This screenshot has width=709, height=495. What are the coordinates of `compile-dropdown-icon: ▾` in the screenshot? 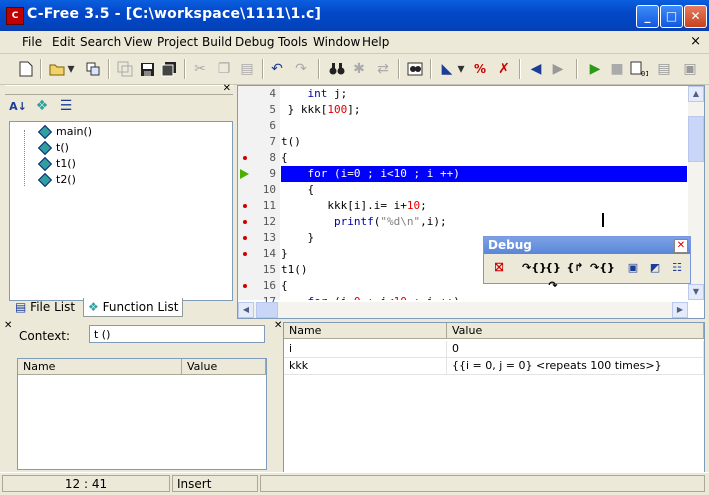 It's located at (461, 69).